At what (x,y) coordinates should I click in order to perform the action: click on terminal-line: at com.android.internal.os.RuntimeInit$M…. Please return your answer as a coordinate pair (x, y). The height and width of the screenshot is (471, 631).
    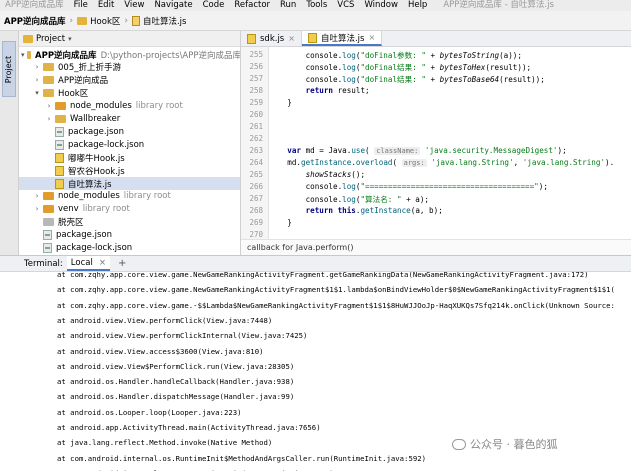
    Looking at the image, I should click on (242, 458).